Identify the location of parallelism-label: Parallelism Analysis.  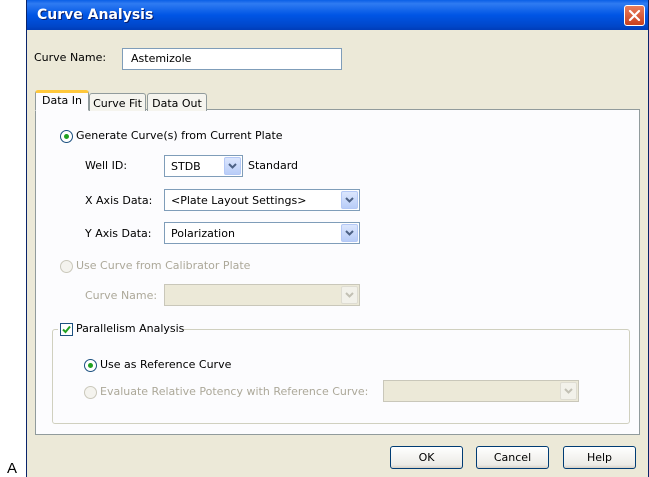
(130, 328).